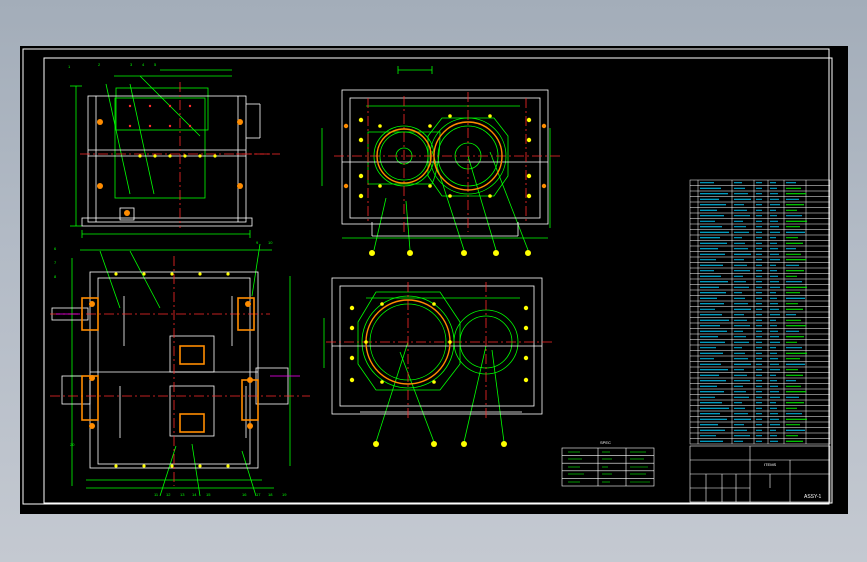  Describe the element at coordinates (258, 494) in the screenshot. I see `callout-label: 17` at that location.